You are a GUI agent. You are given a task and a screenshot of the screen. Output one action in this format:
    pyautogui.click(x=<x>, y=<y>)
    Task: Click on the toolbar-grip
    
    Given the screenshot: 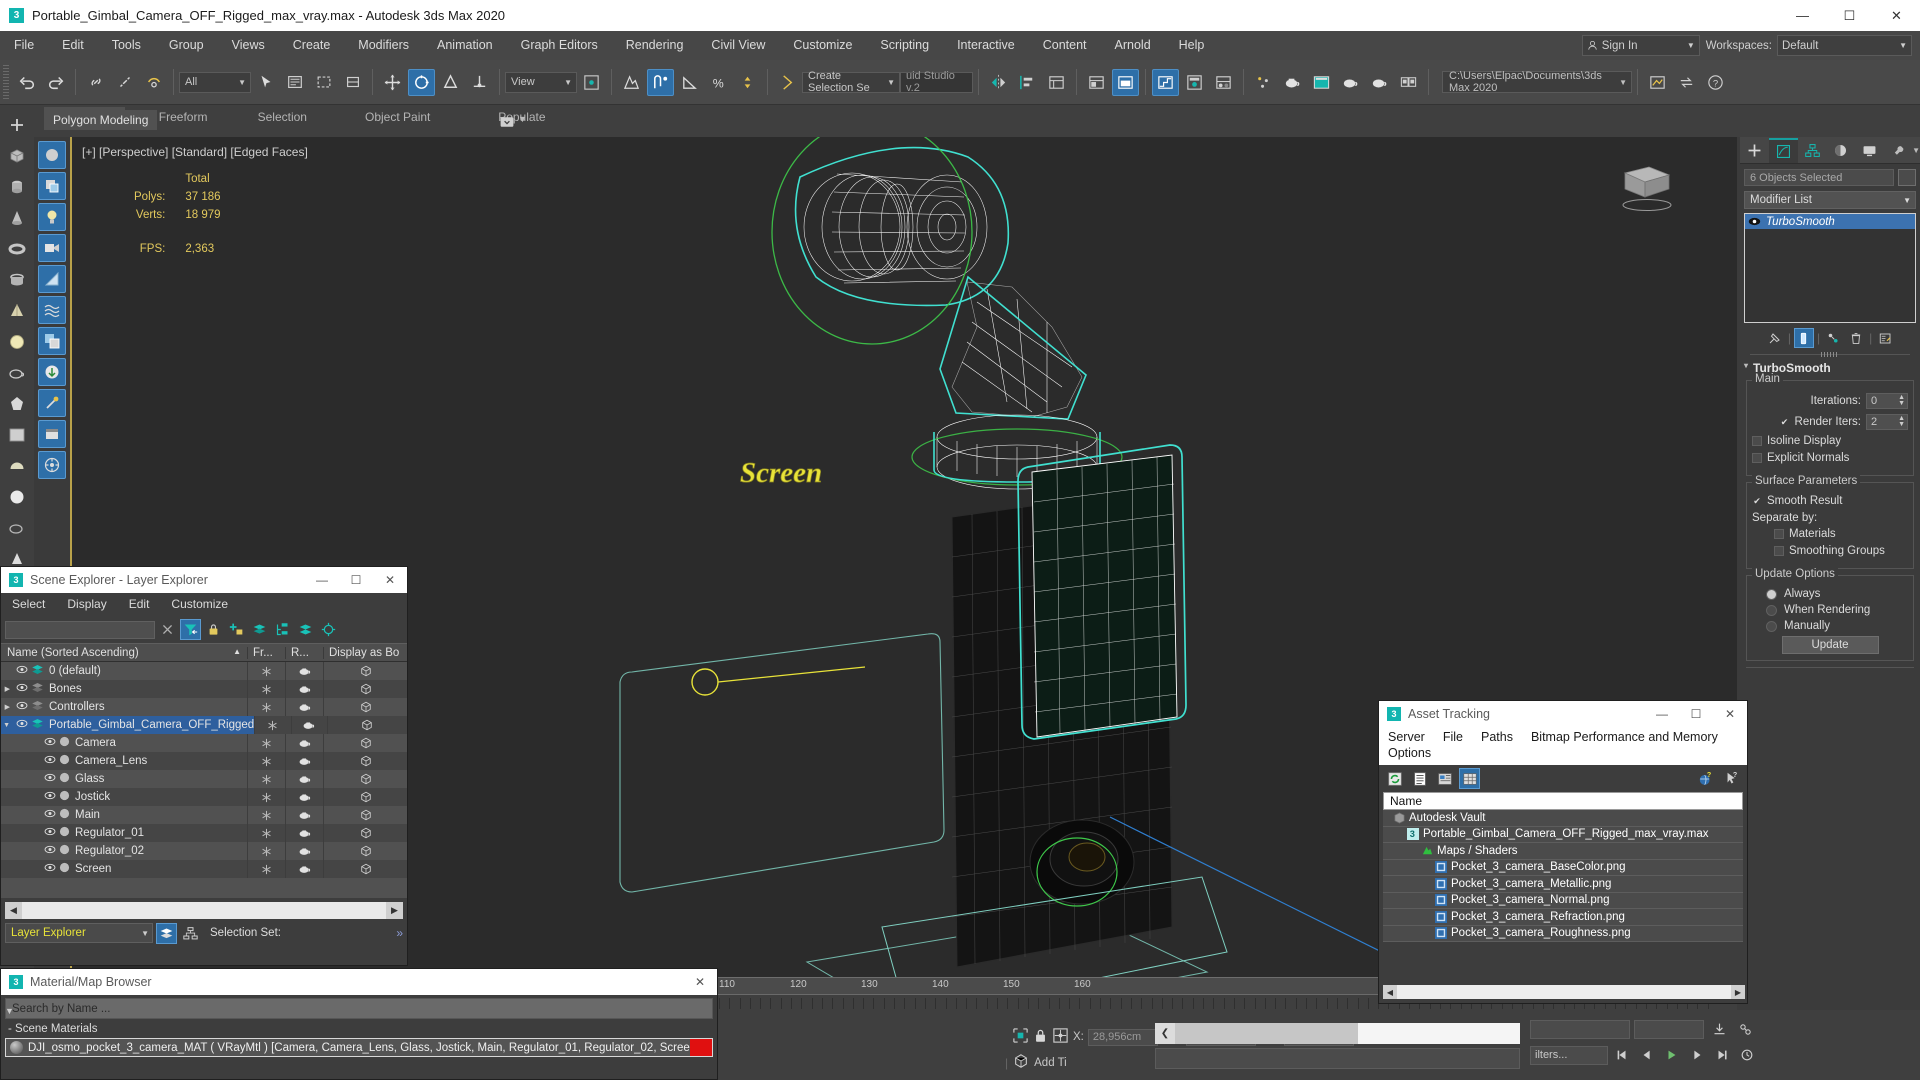 What is the action you would take?
    pyautogui.click(x=6, y=82)
    